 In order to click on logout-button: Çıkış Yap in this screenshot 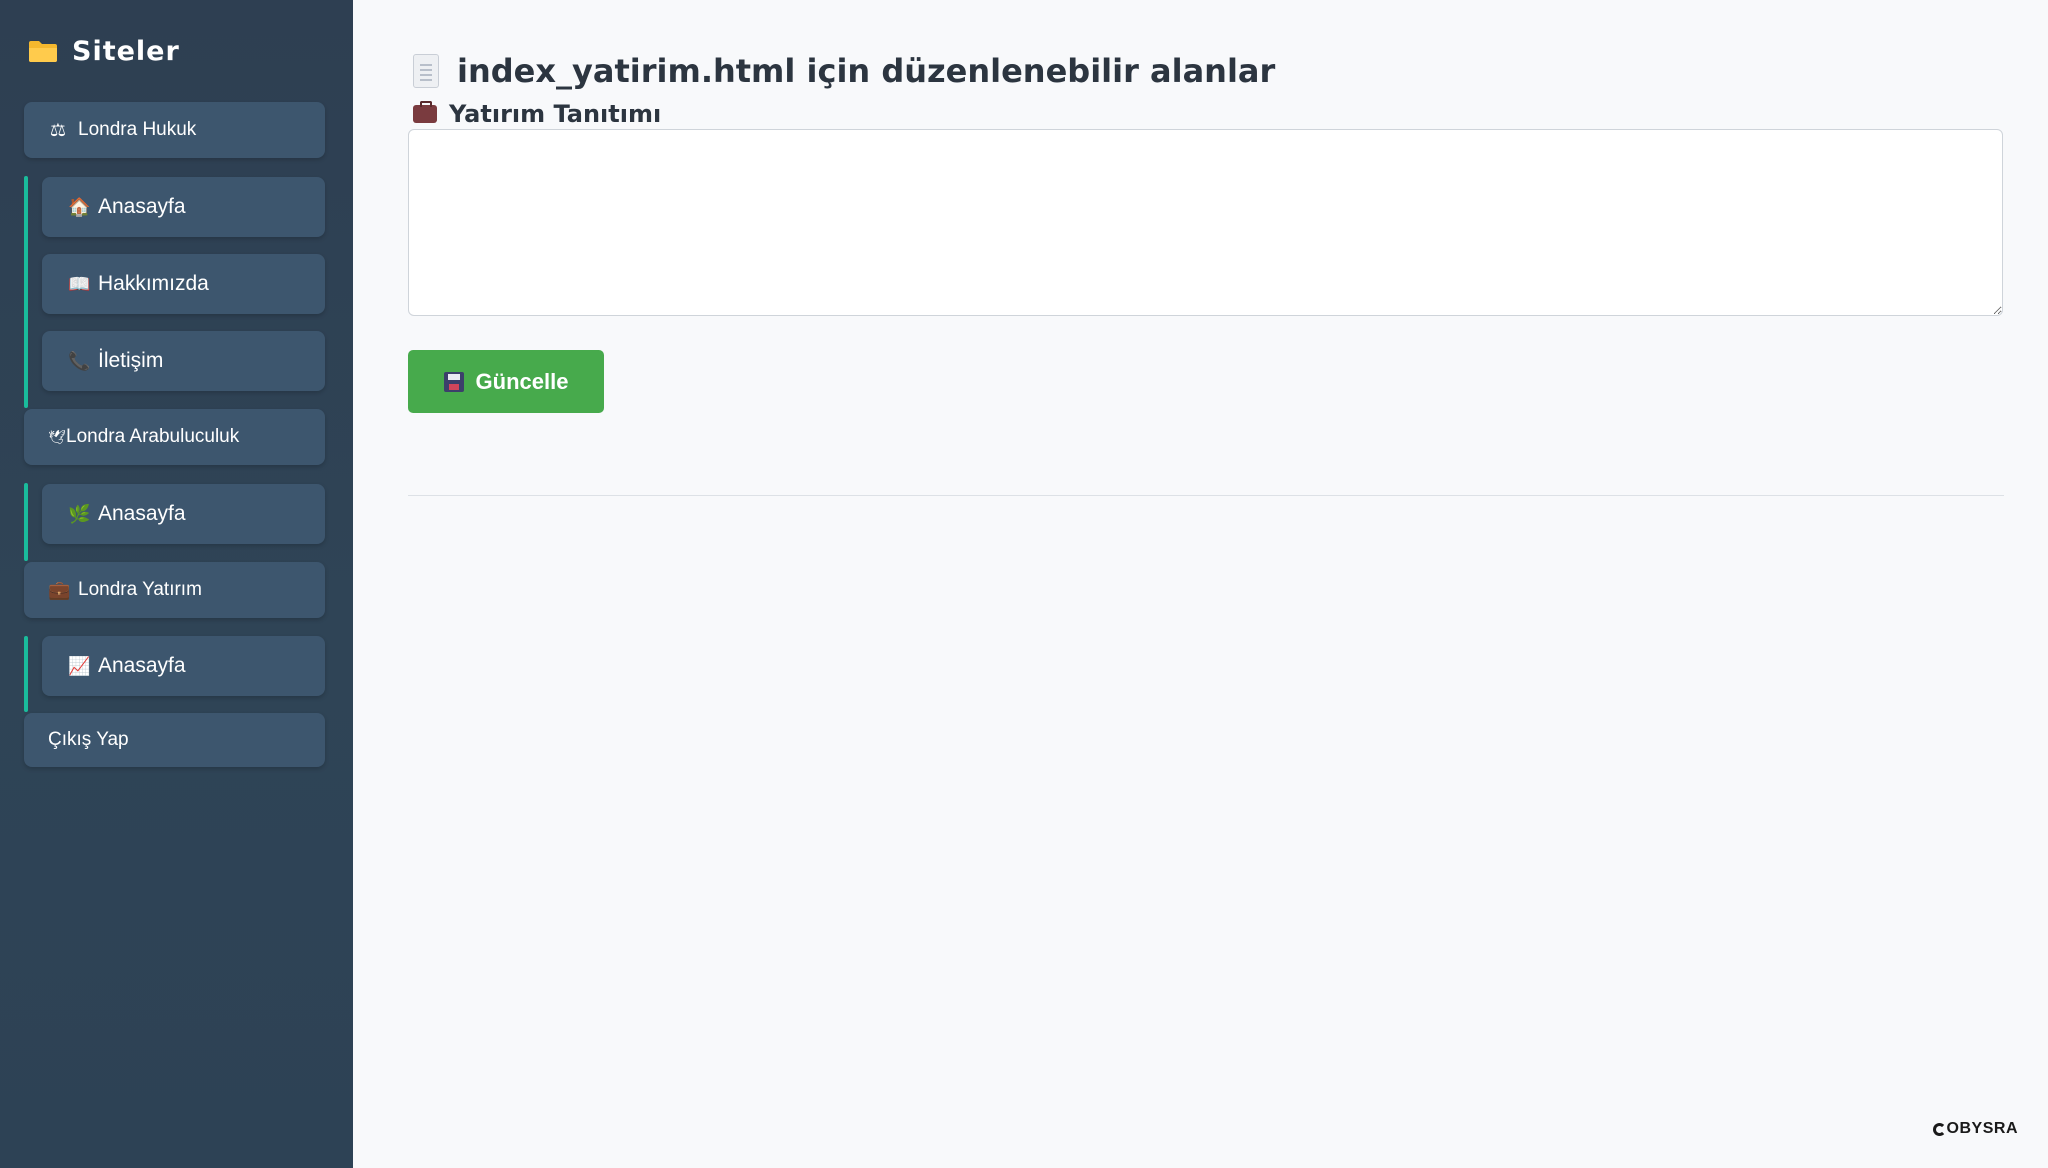, I will do `click(174, 740)`.